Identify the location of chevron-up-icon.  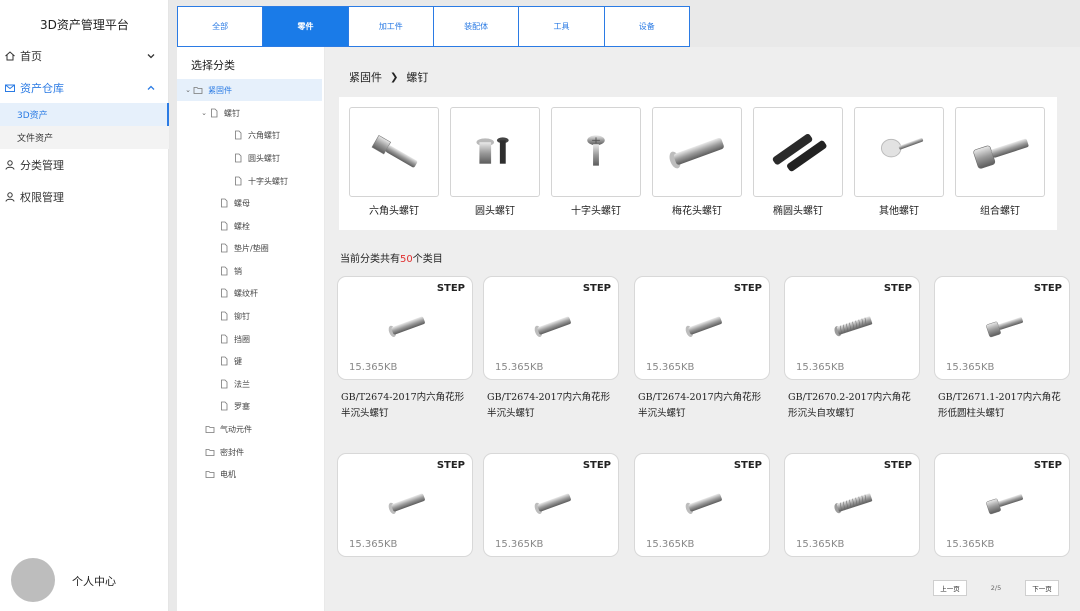
(151, 88).